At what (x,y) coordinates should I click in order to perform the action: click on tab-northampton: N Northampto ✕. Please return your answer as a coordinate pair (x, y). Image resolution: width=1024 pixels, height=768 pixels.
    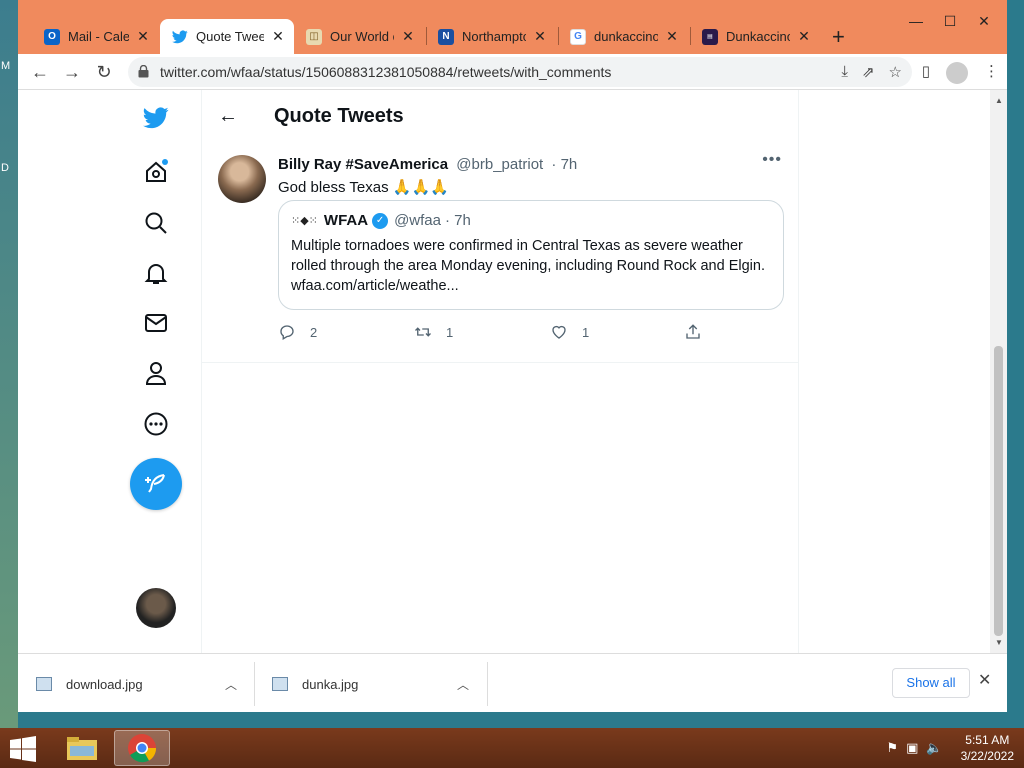
    Looking at the image, I should click on (491, 36).